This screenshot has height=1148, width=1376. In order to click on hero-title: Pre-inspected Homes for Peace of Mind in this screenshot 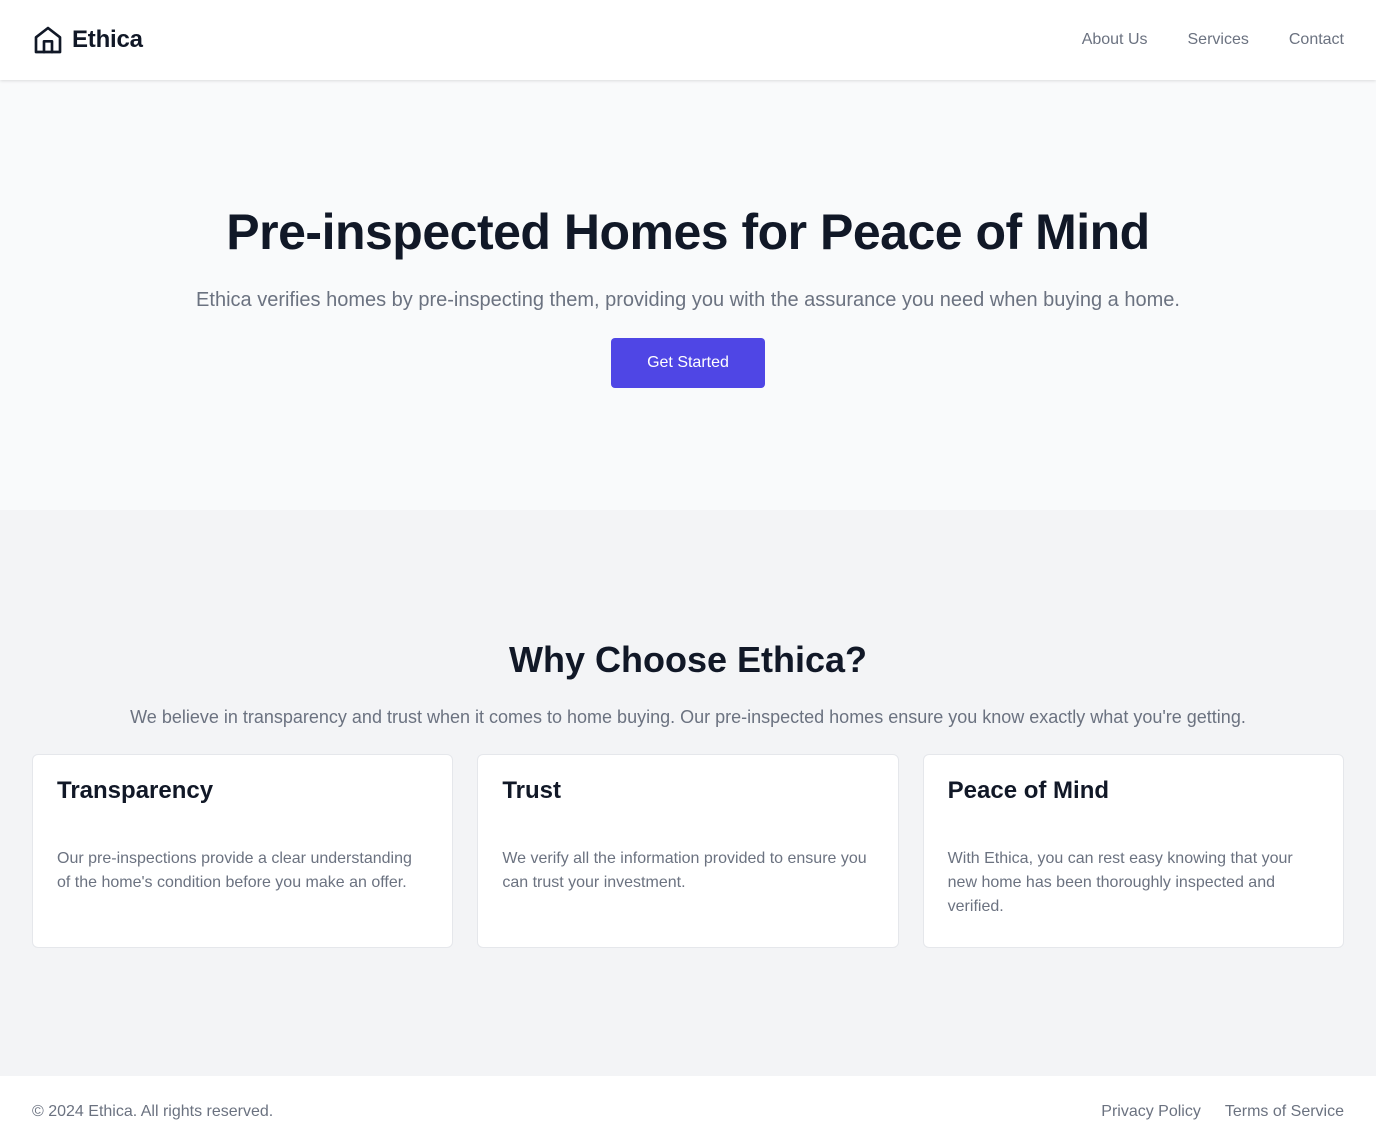, I will do `click(688, 232)`.